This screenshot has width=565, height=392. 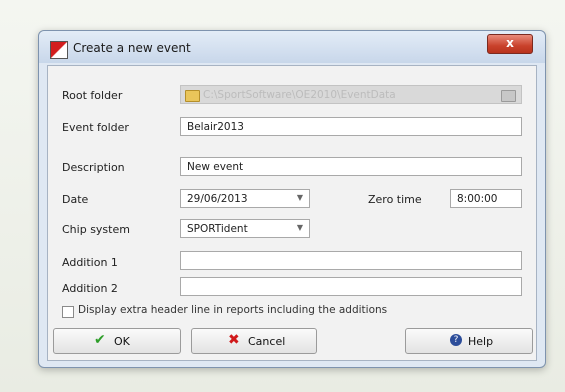 I want to click on ok-button: ✔ OK, so click(x=117, y=341).